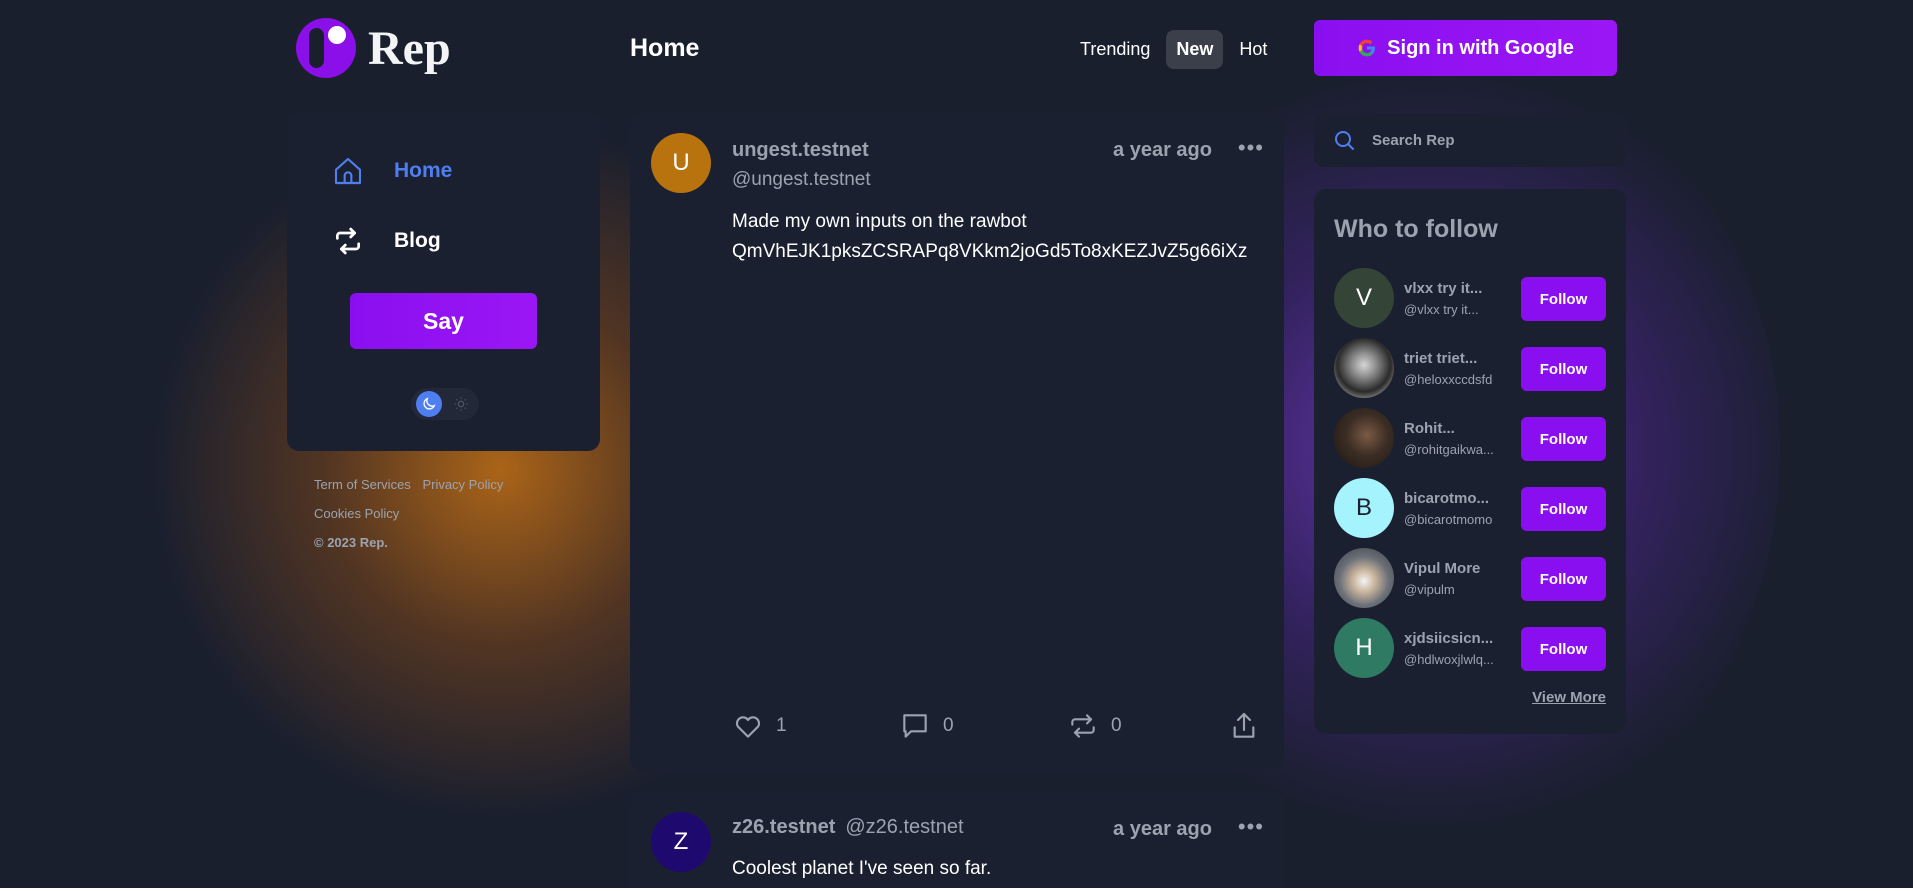 This screenshot has height=891, width=1913. Describe the element at coordinates (1448, 379) in the screenshot. I see `suggestion-handle: @heloxxccdsfd` at that location.